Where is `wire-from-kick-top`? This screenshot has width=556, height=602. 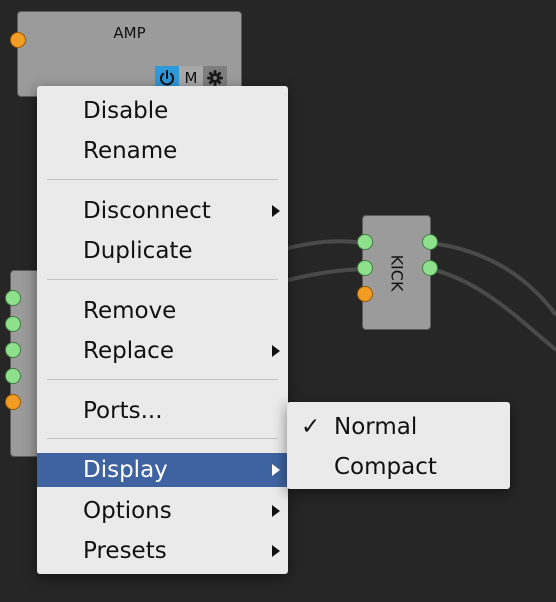 wire-from-kick-top is located at coordinates (492, 279).